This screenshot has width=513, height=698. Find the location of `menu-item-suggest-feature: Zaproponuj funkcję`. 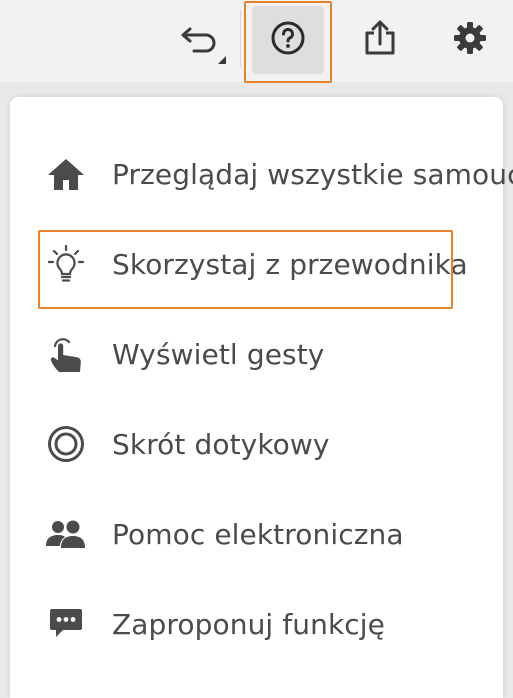

menu-item-suggest-feature: Zaproponuj funkcję is located at coordinates (256, 624).